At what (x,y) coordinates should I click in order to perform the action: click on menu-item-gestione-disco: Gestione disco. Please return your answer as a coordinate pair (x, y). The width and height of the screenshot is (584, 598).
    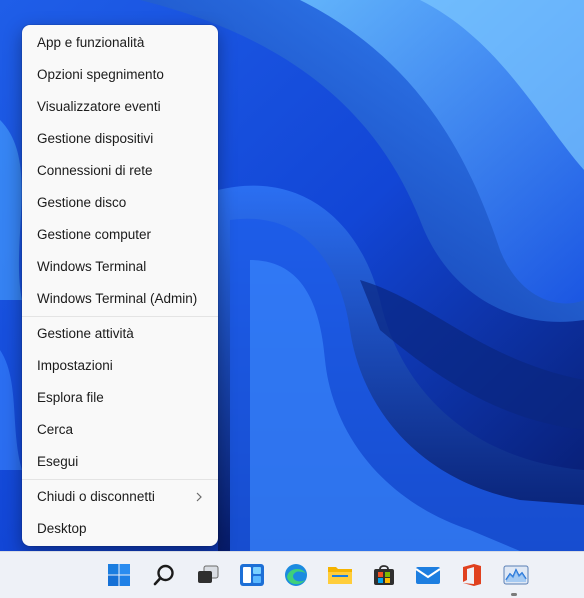
    Looking at the image, I should click on (120, 203).